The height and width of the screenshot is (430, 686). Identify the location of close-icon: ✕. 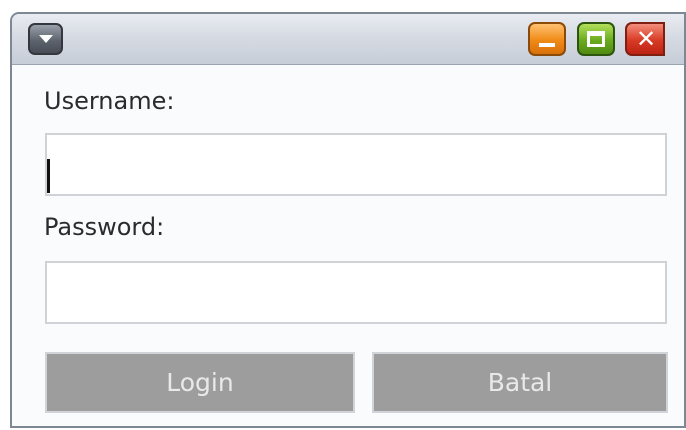
(646, 39).